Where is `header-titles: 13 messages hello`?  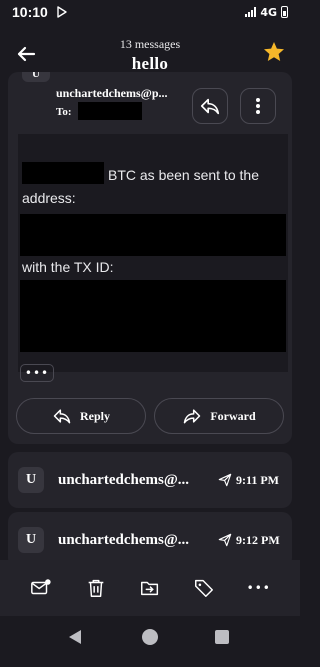 header-titles: 13 messages hello is located at coordinates (150, 54).